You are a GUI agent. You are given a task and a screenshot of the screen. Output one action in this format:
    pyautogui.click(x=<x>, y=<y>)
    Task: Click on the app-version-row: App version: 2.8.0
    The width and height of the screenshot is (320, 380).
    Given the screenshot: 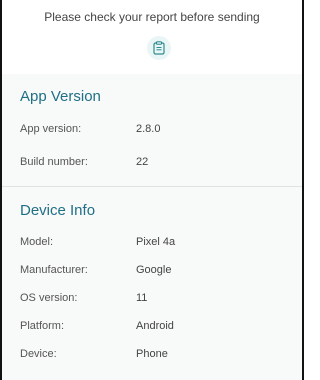 What is the action you would take?
    pyautogui.click(x=155, y=132)
    